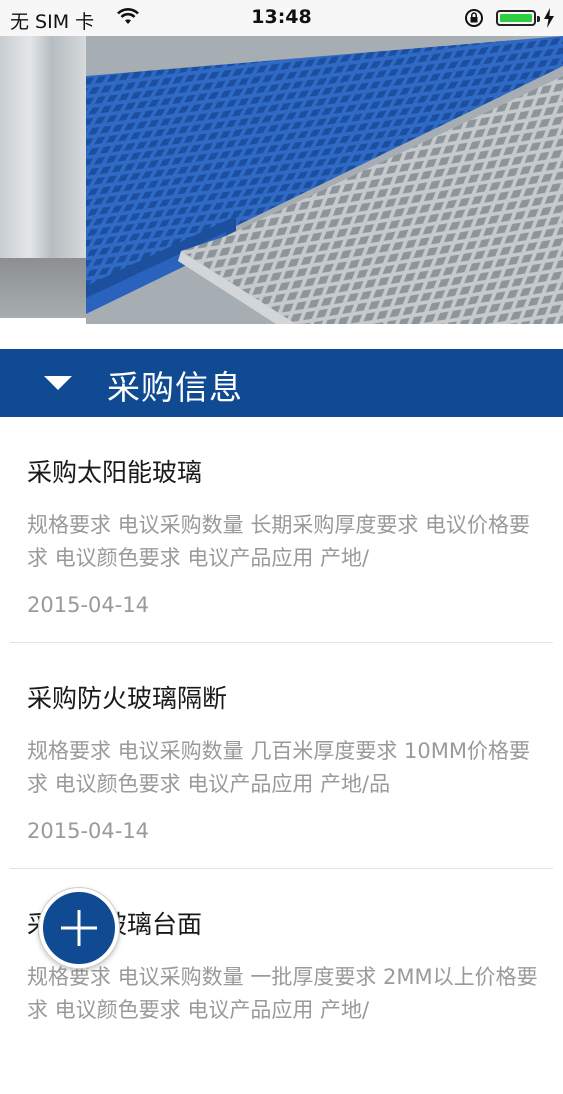 This screenshot has width=563, height=1094. What do you see at coordinates (127, 698) in the screenshot?
I see `item-title: 采购防火玻璃隔断` at bounding box center [127, 698].